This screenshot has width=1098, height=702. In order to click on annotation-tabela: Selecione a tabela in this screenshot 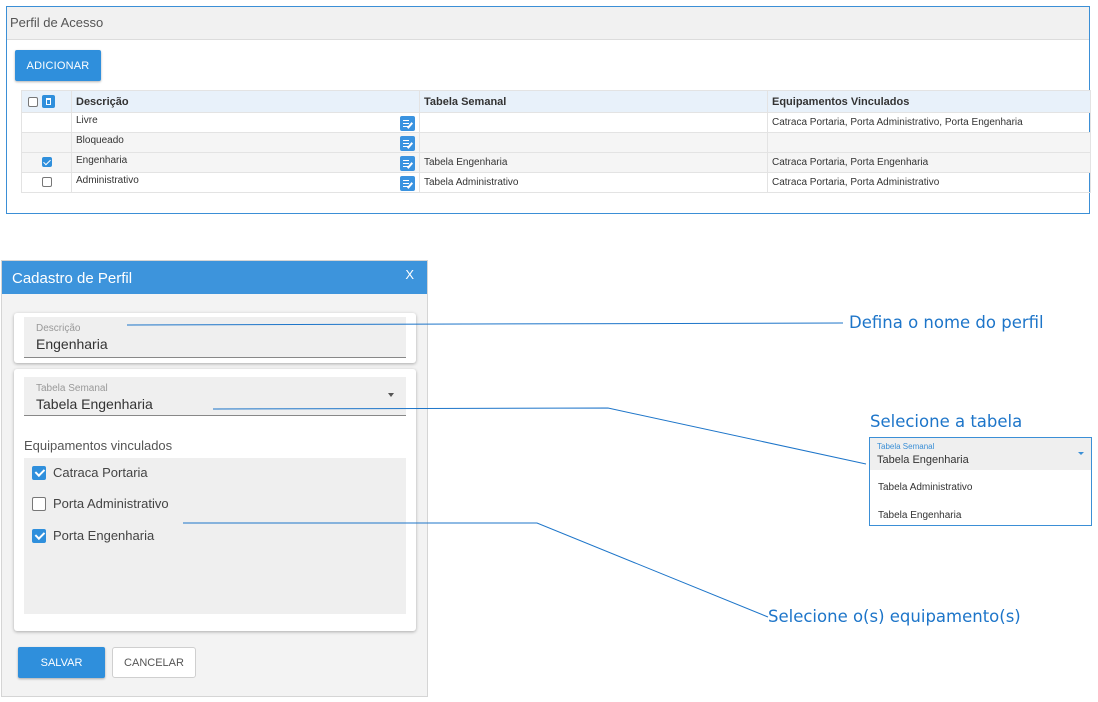, I will do `click(946, 421)`.